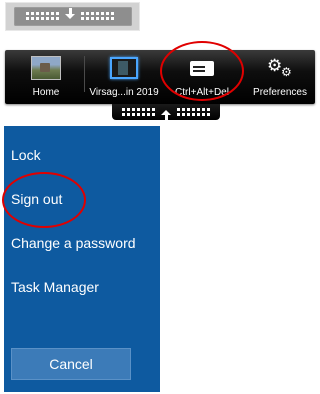 The width and height of the screenshot is (320, 394). I want to click on collapsed-toolbar-handle, so click(72, 16).